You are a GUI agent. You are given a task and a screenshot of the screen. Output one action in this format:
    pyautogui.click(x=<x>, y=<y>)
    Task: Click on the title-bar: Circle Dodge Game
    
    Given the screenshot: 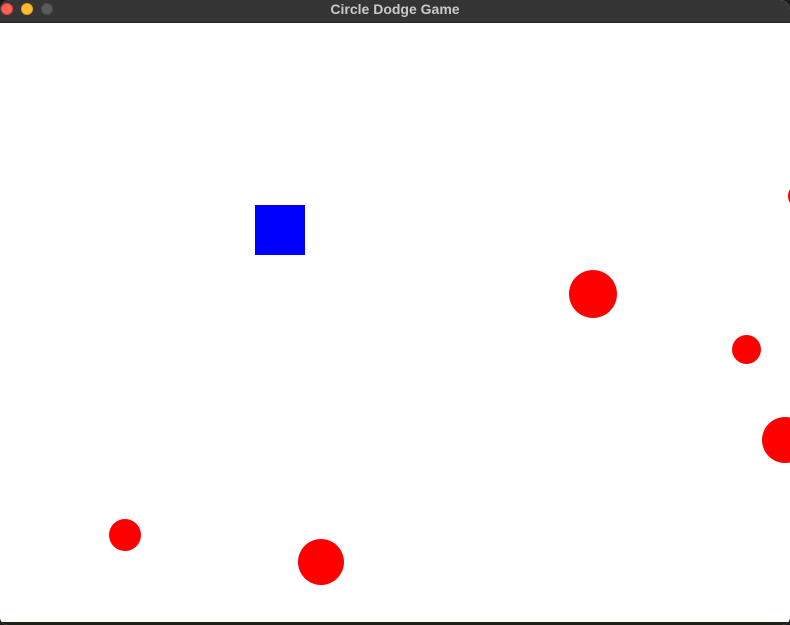 What is the action you would take?
    pyautogui.click(x=395, y=11)
    